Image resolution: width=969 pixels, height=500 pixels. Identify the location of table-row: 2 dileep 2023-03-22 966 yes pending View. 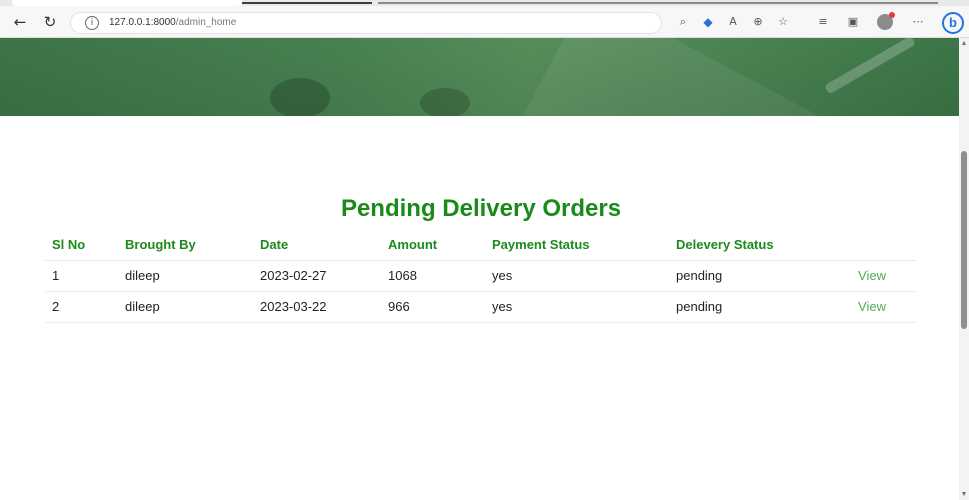
(480, 307).